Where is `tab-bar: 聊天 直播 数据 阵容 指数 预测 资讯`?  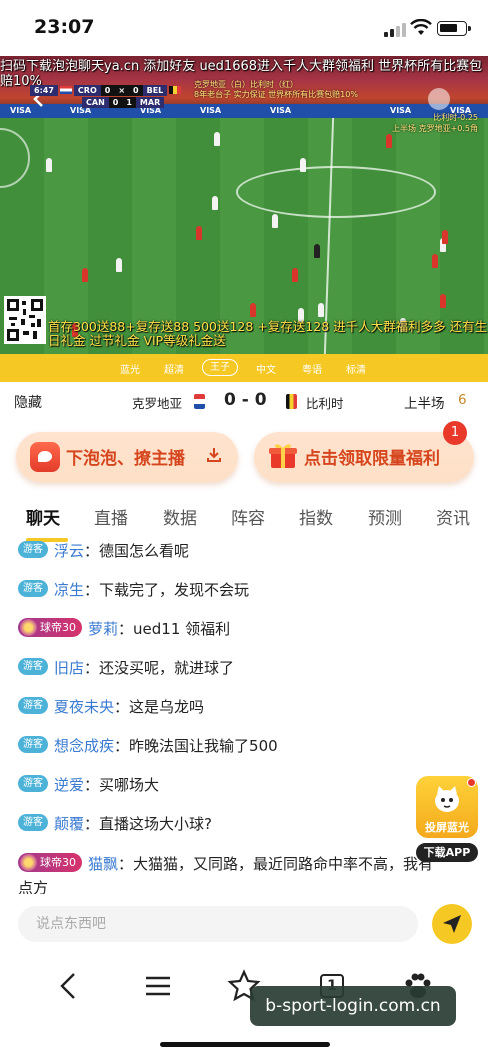 tab-bar: 聊天 直播 数据 阵容 指数 预测 资讯 is located at coordinates (244, 520).